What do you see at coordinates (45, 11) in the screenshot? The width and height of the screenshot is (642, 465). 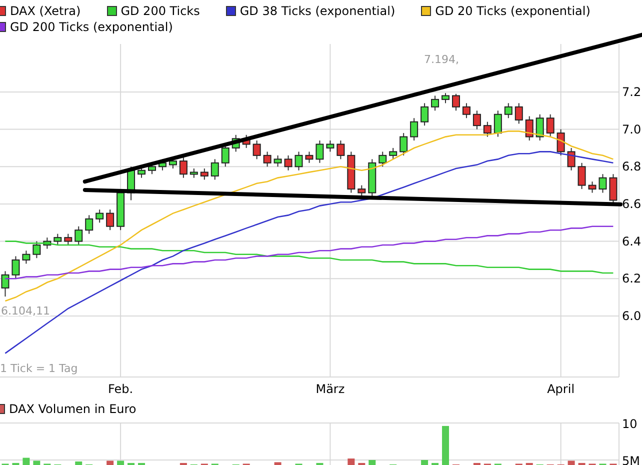 I see `legend-label: DAX (Xetra)` at bounding box center [45, 11].